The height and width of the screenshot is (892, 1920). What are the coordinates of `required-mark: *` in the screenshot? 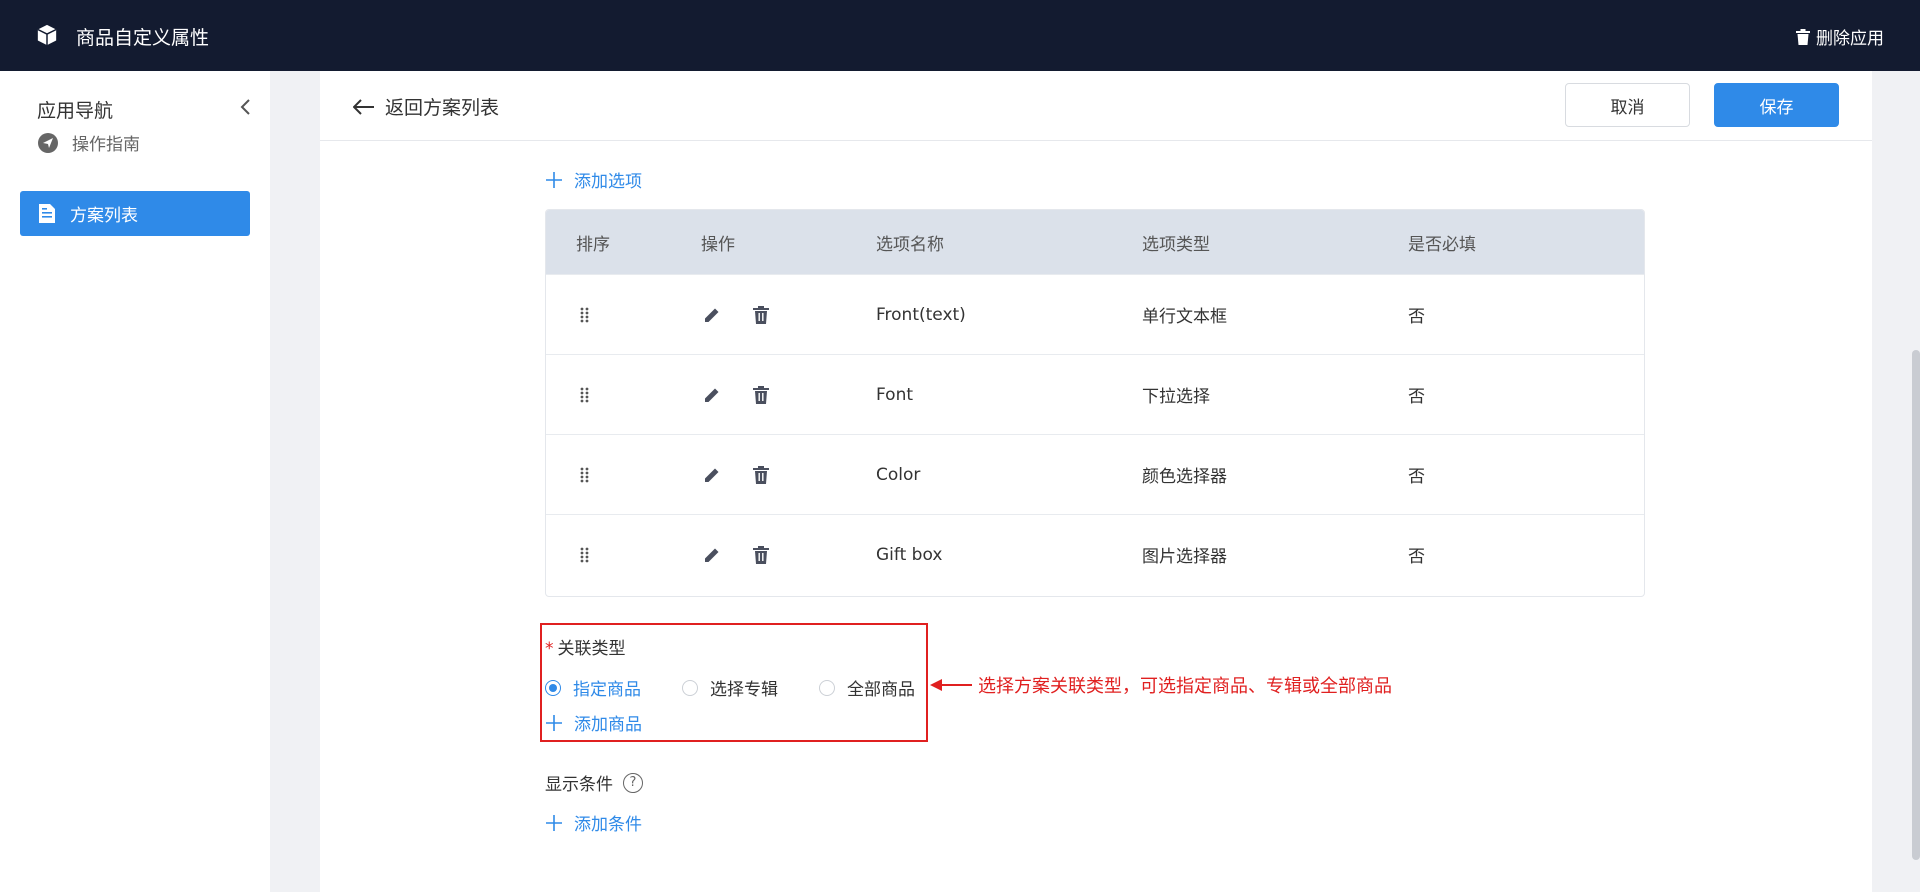 It's located at (549, 649).